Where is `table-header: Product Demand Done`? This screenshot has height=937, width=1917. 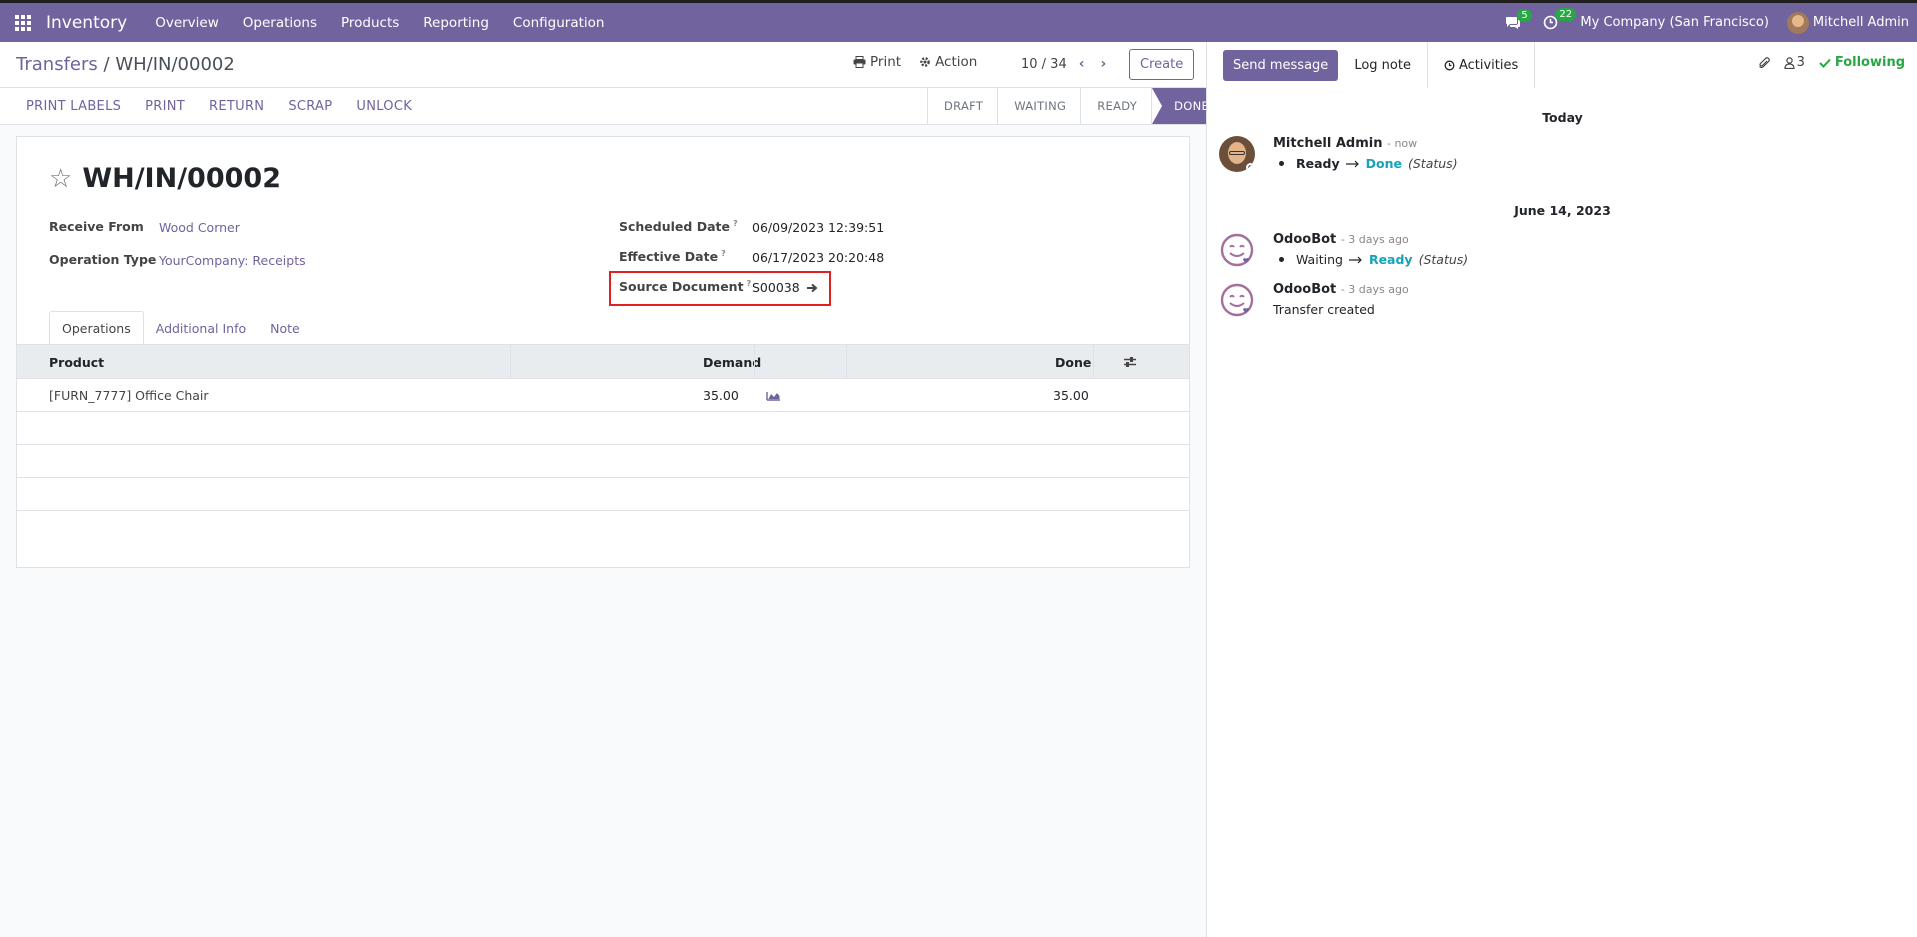 table-header: Product Demand Done is located at coordinates (603, 362).